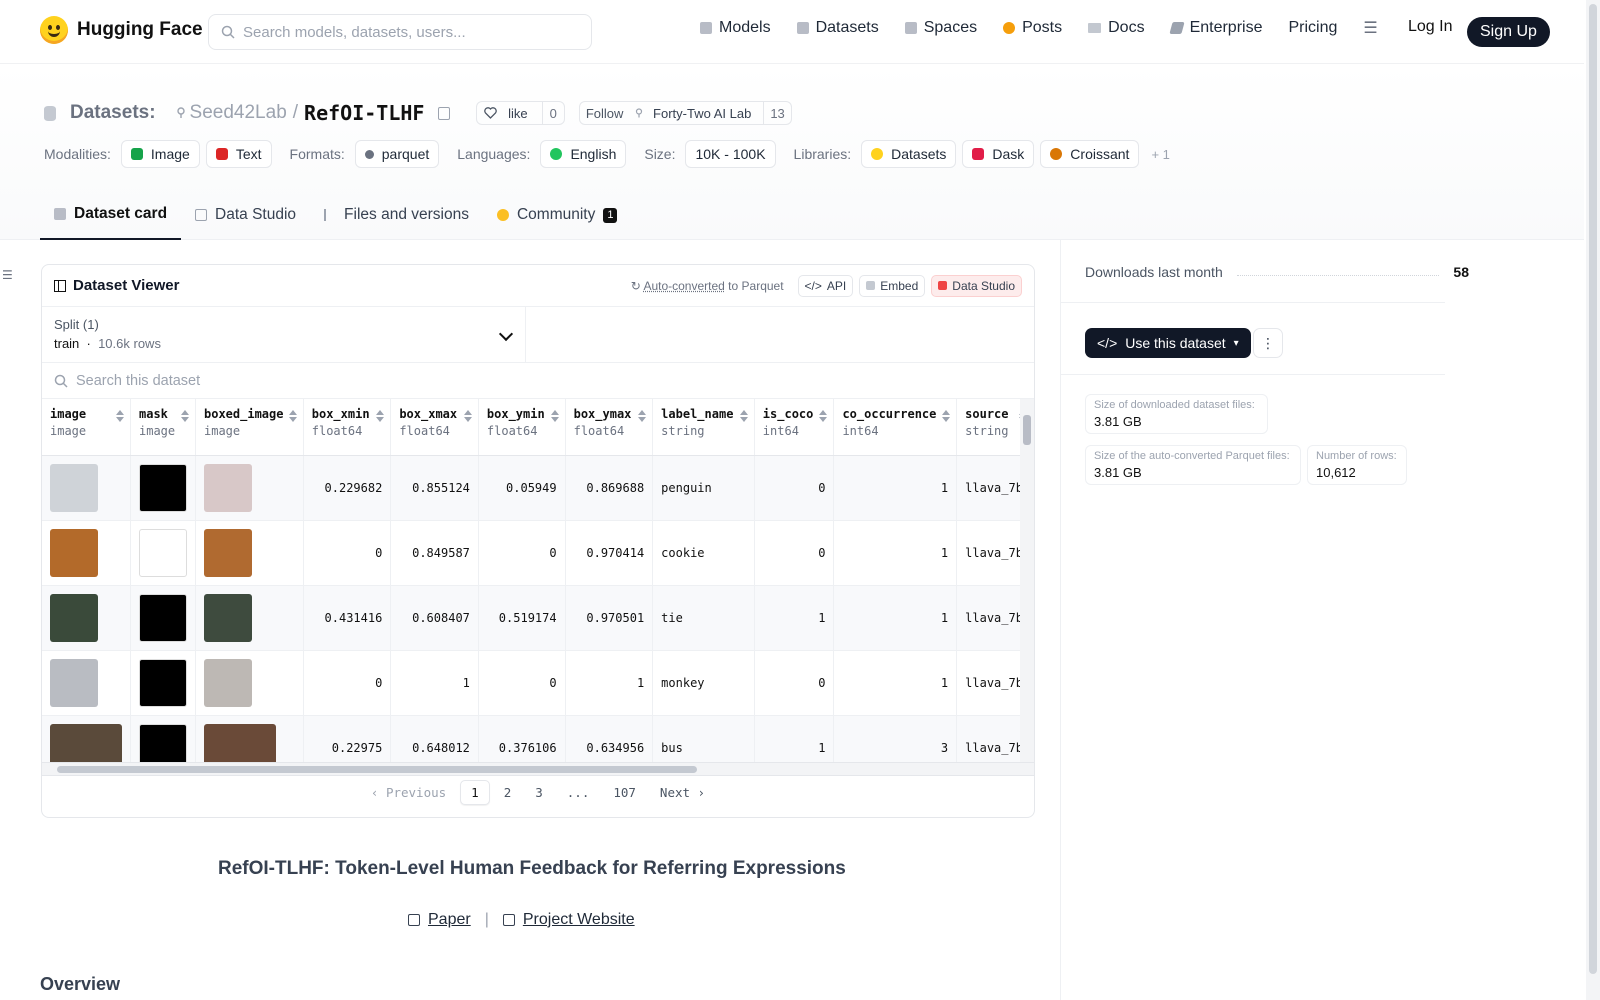 Image resolution: width=1600 pixels, height=1000 pixels. What do you see at coordinates (1090, 154) in the screenshot?
I see `tag-croissant: Croissant` at bounding box center [1090, 154].